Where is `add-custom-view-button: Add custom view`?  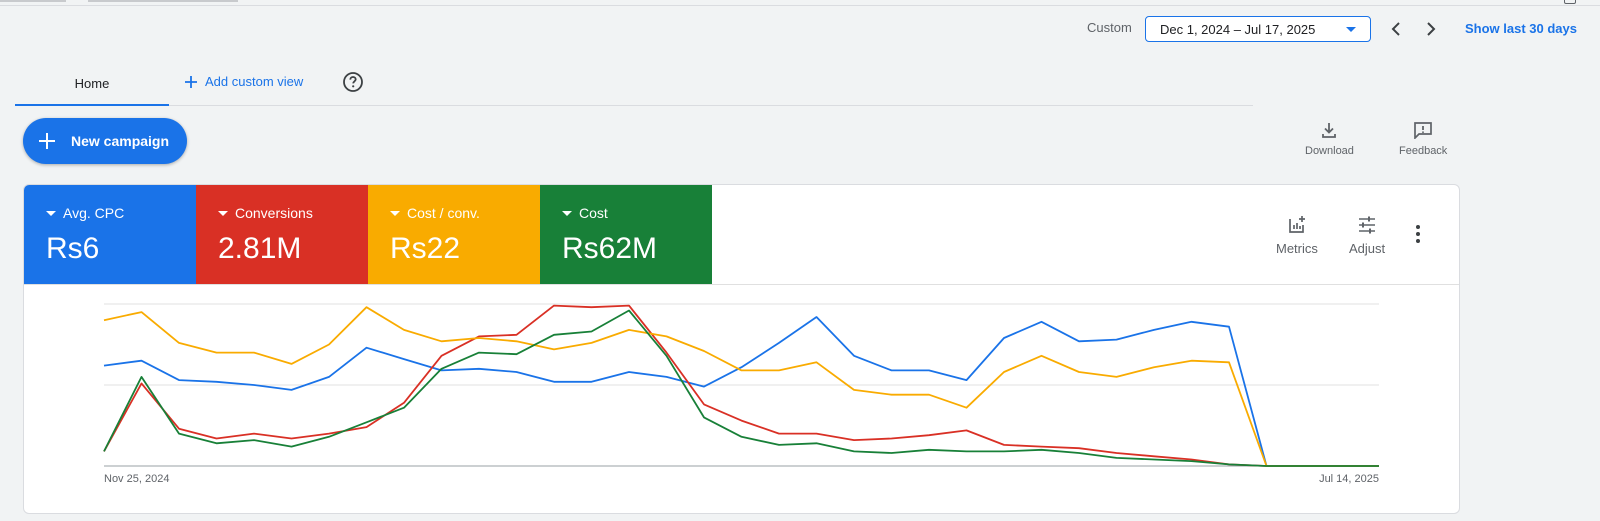
add-custom-view-button: Add custom view is located at coordinates (244, 81).